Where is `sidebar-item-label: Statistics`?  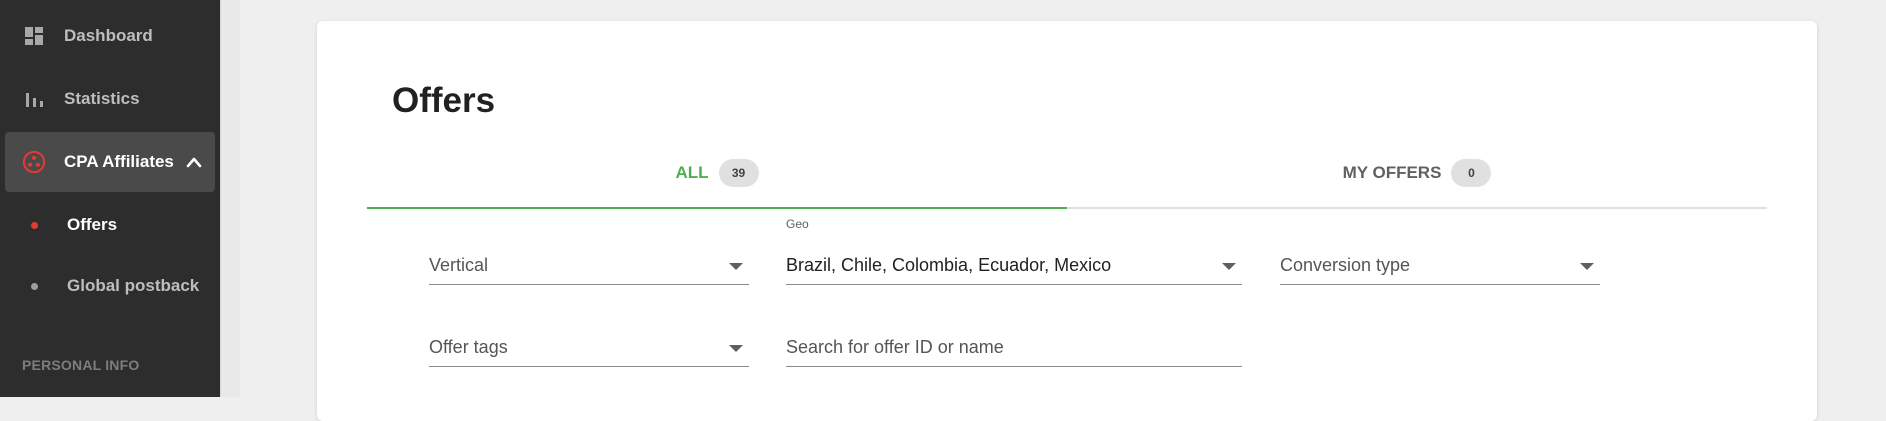 sidebar-item-label: Statistics is located at coordinates (102, 98).